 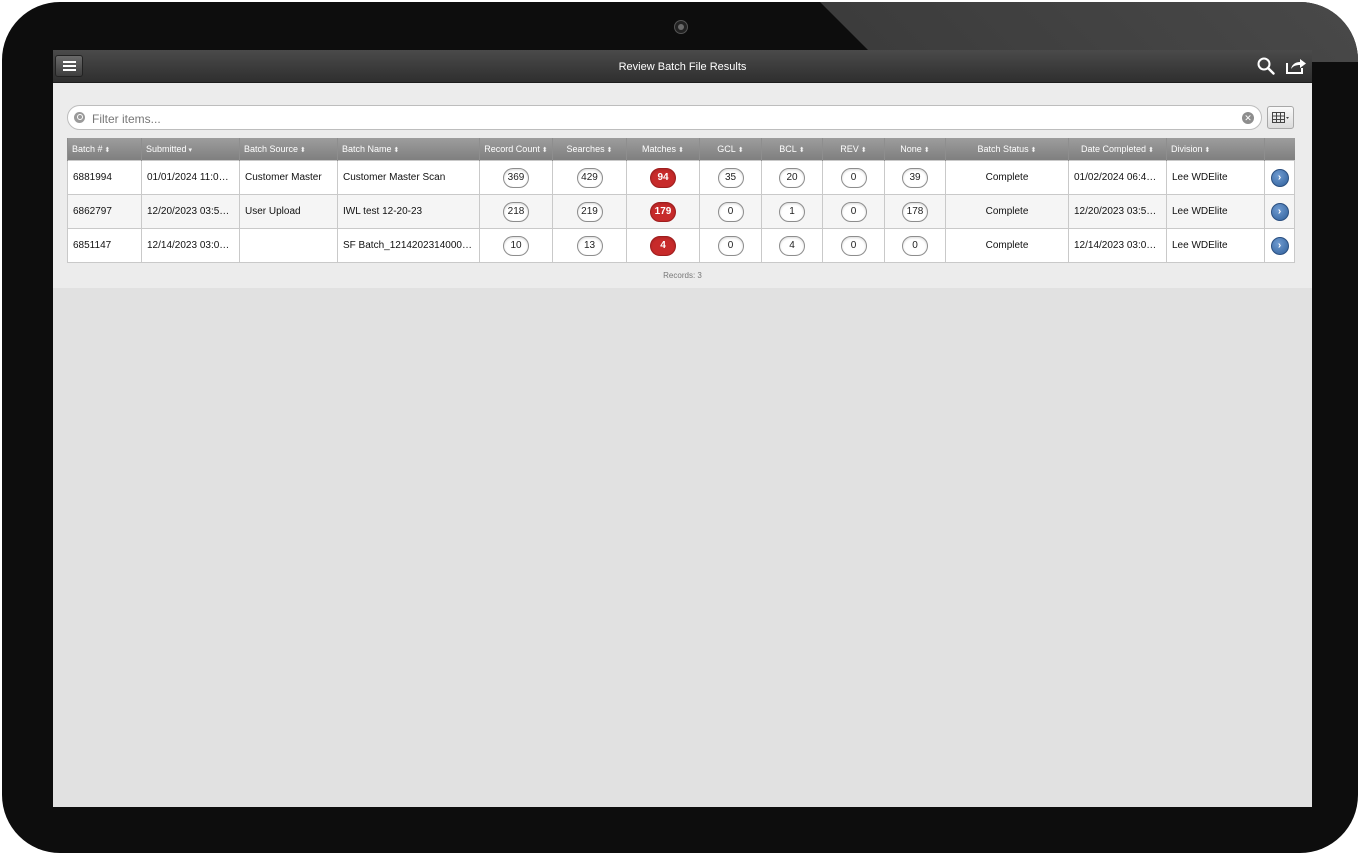 I want to click on bcl-cell: 4, so click(x=792, y=245).